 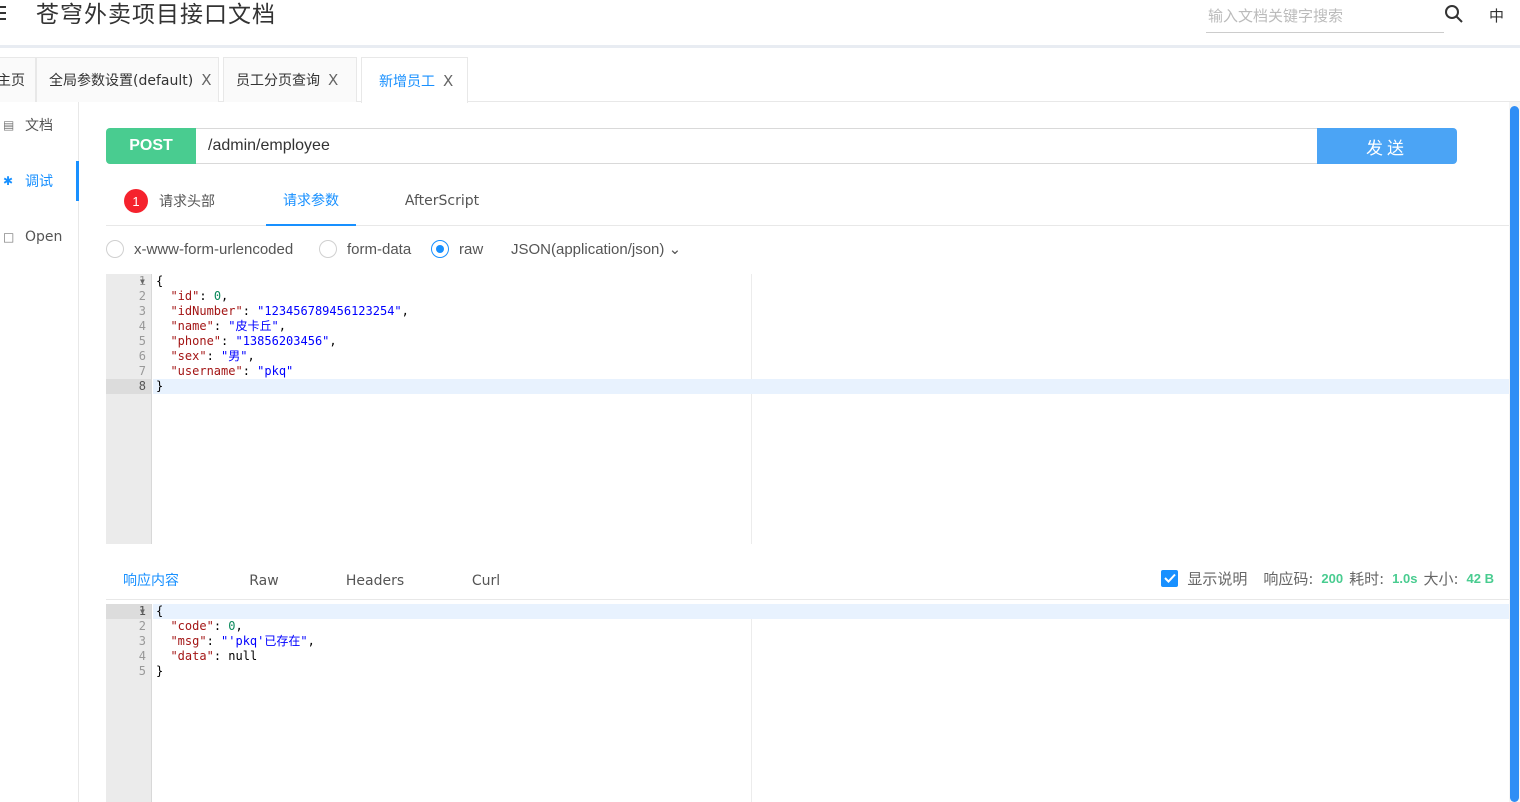 I want to click on http-method-badge: POST, so click(x=151, y=146).